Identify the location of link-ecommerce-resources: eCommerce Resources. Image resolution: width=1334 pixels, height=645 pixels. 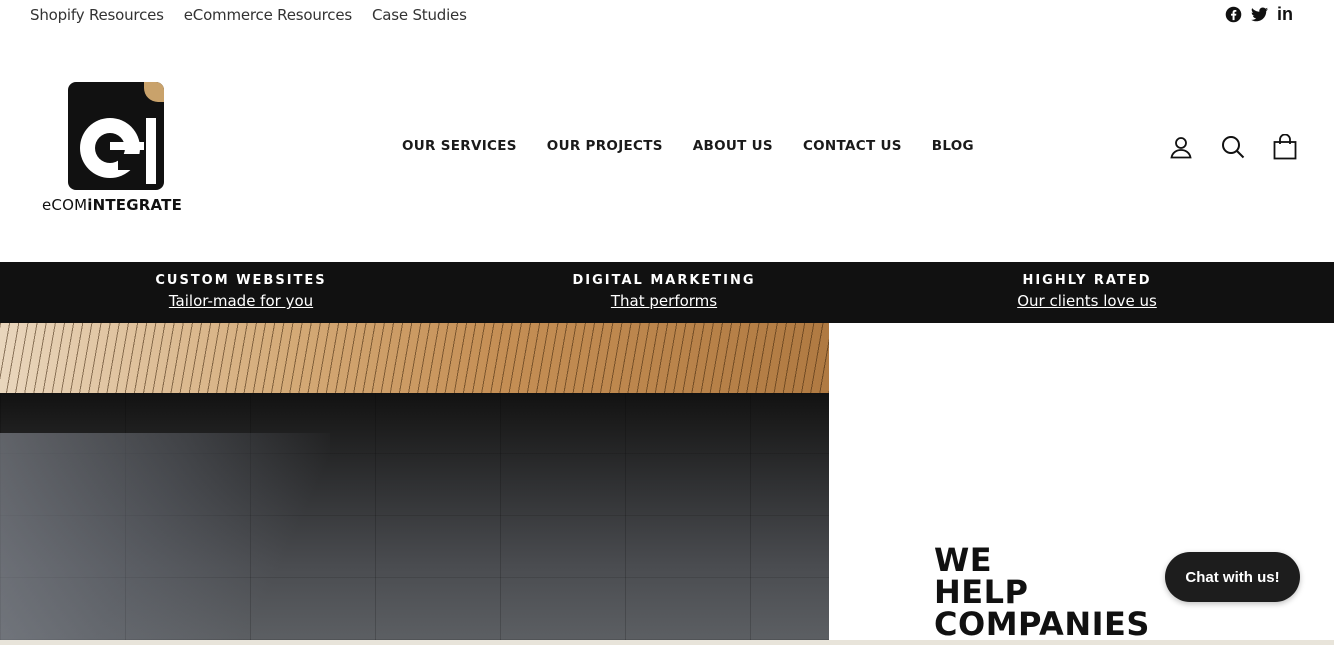
(268, 15).